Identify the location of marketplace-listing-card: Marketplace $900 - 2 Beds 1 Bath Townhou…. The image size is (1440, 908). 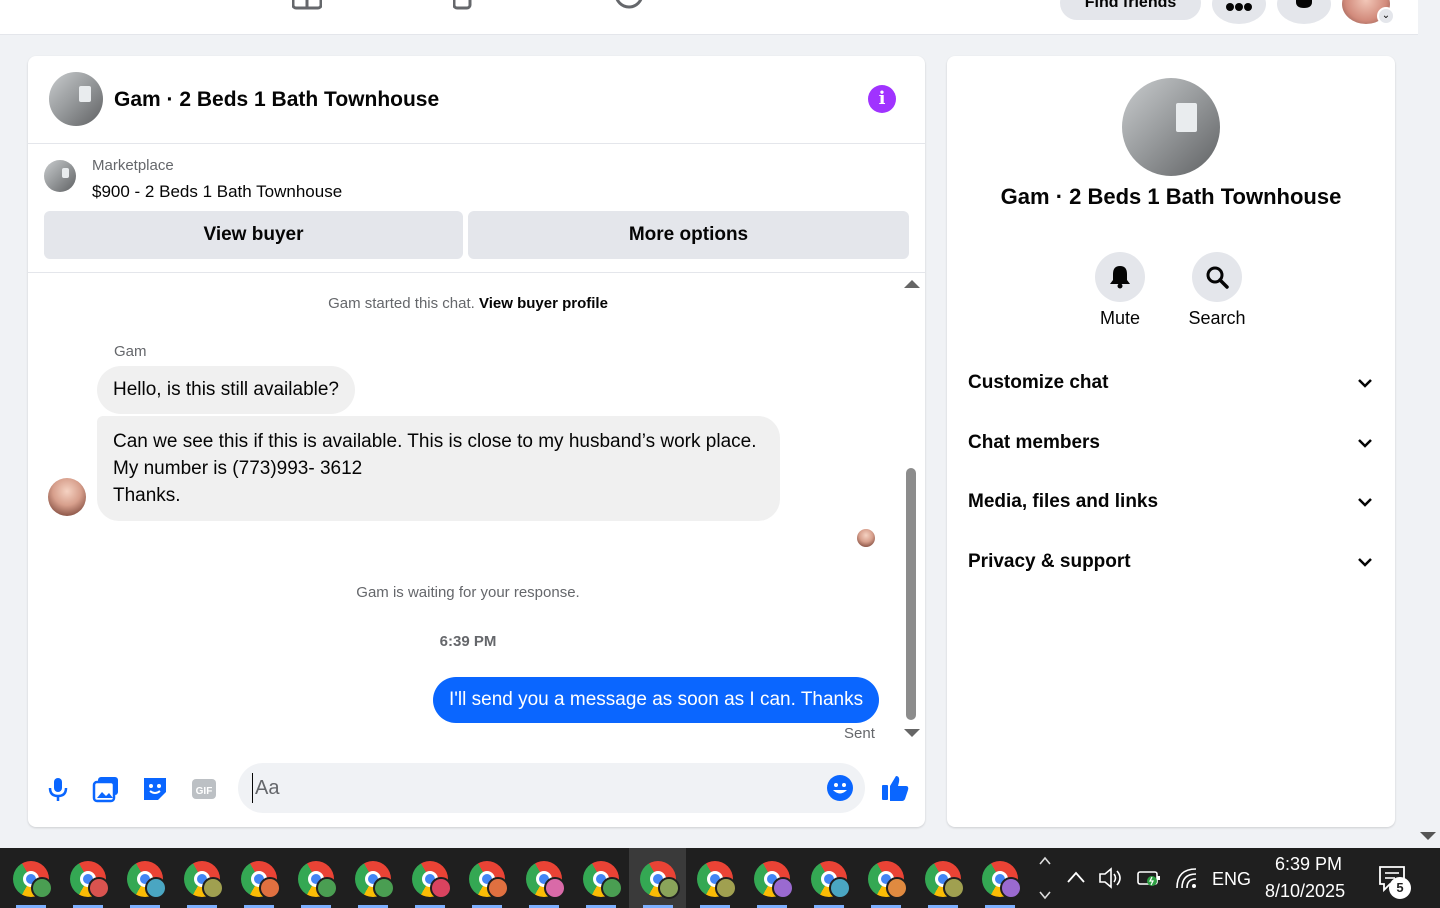
(476, 208).